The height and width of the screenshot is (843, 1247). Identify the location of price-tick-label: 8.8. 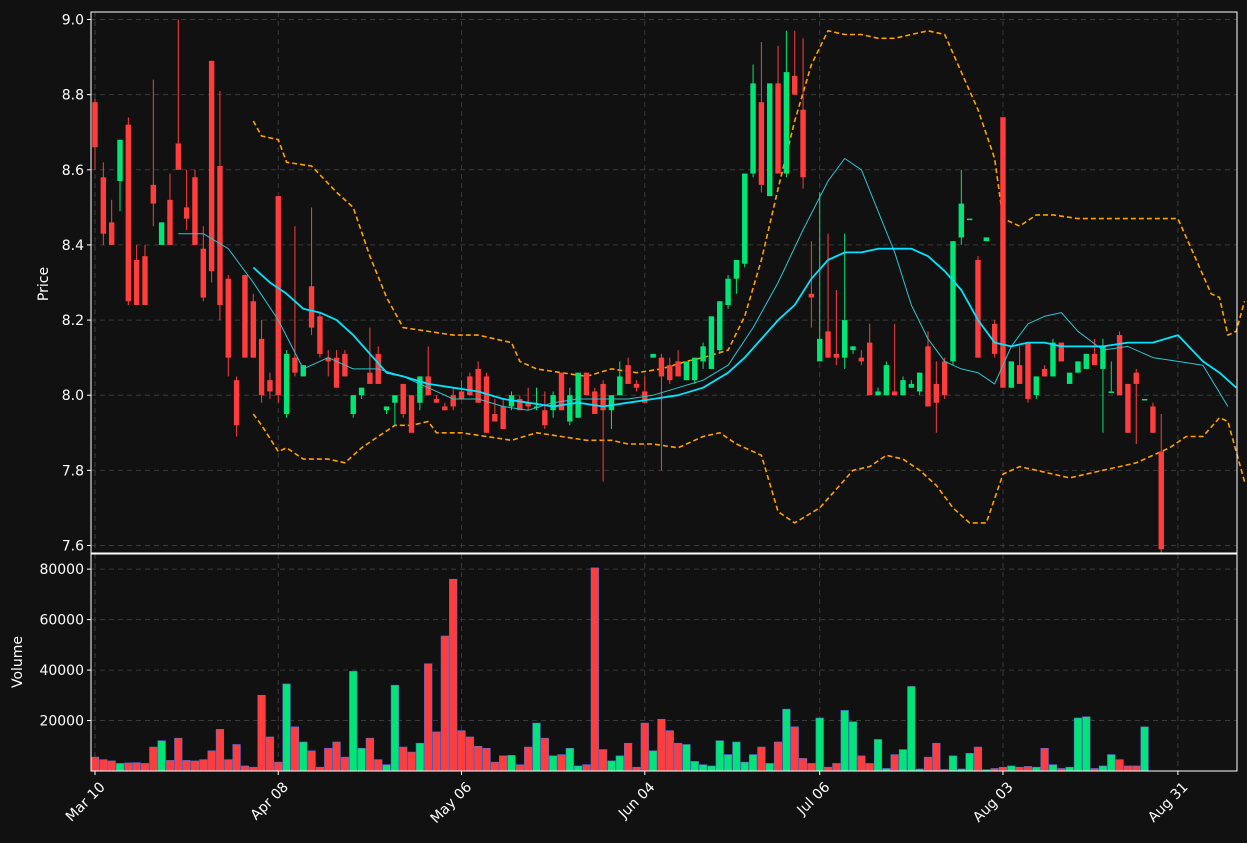
(73, 96).